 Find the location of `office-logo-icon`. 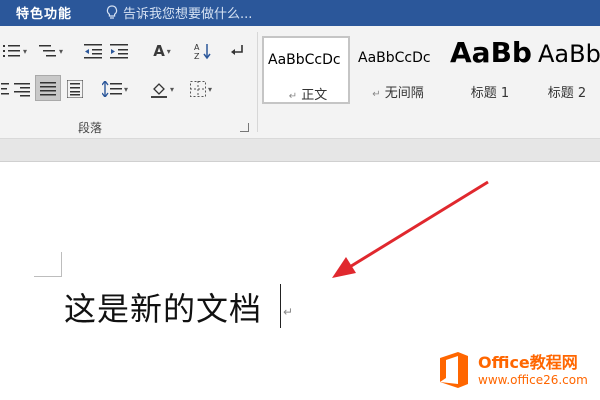

office-logo-icon is located at coordinates (454, 370).